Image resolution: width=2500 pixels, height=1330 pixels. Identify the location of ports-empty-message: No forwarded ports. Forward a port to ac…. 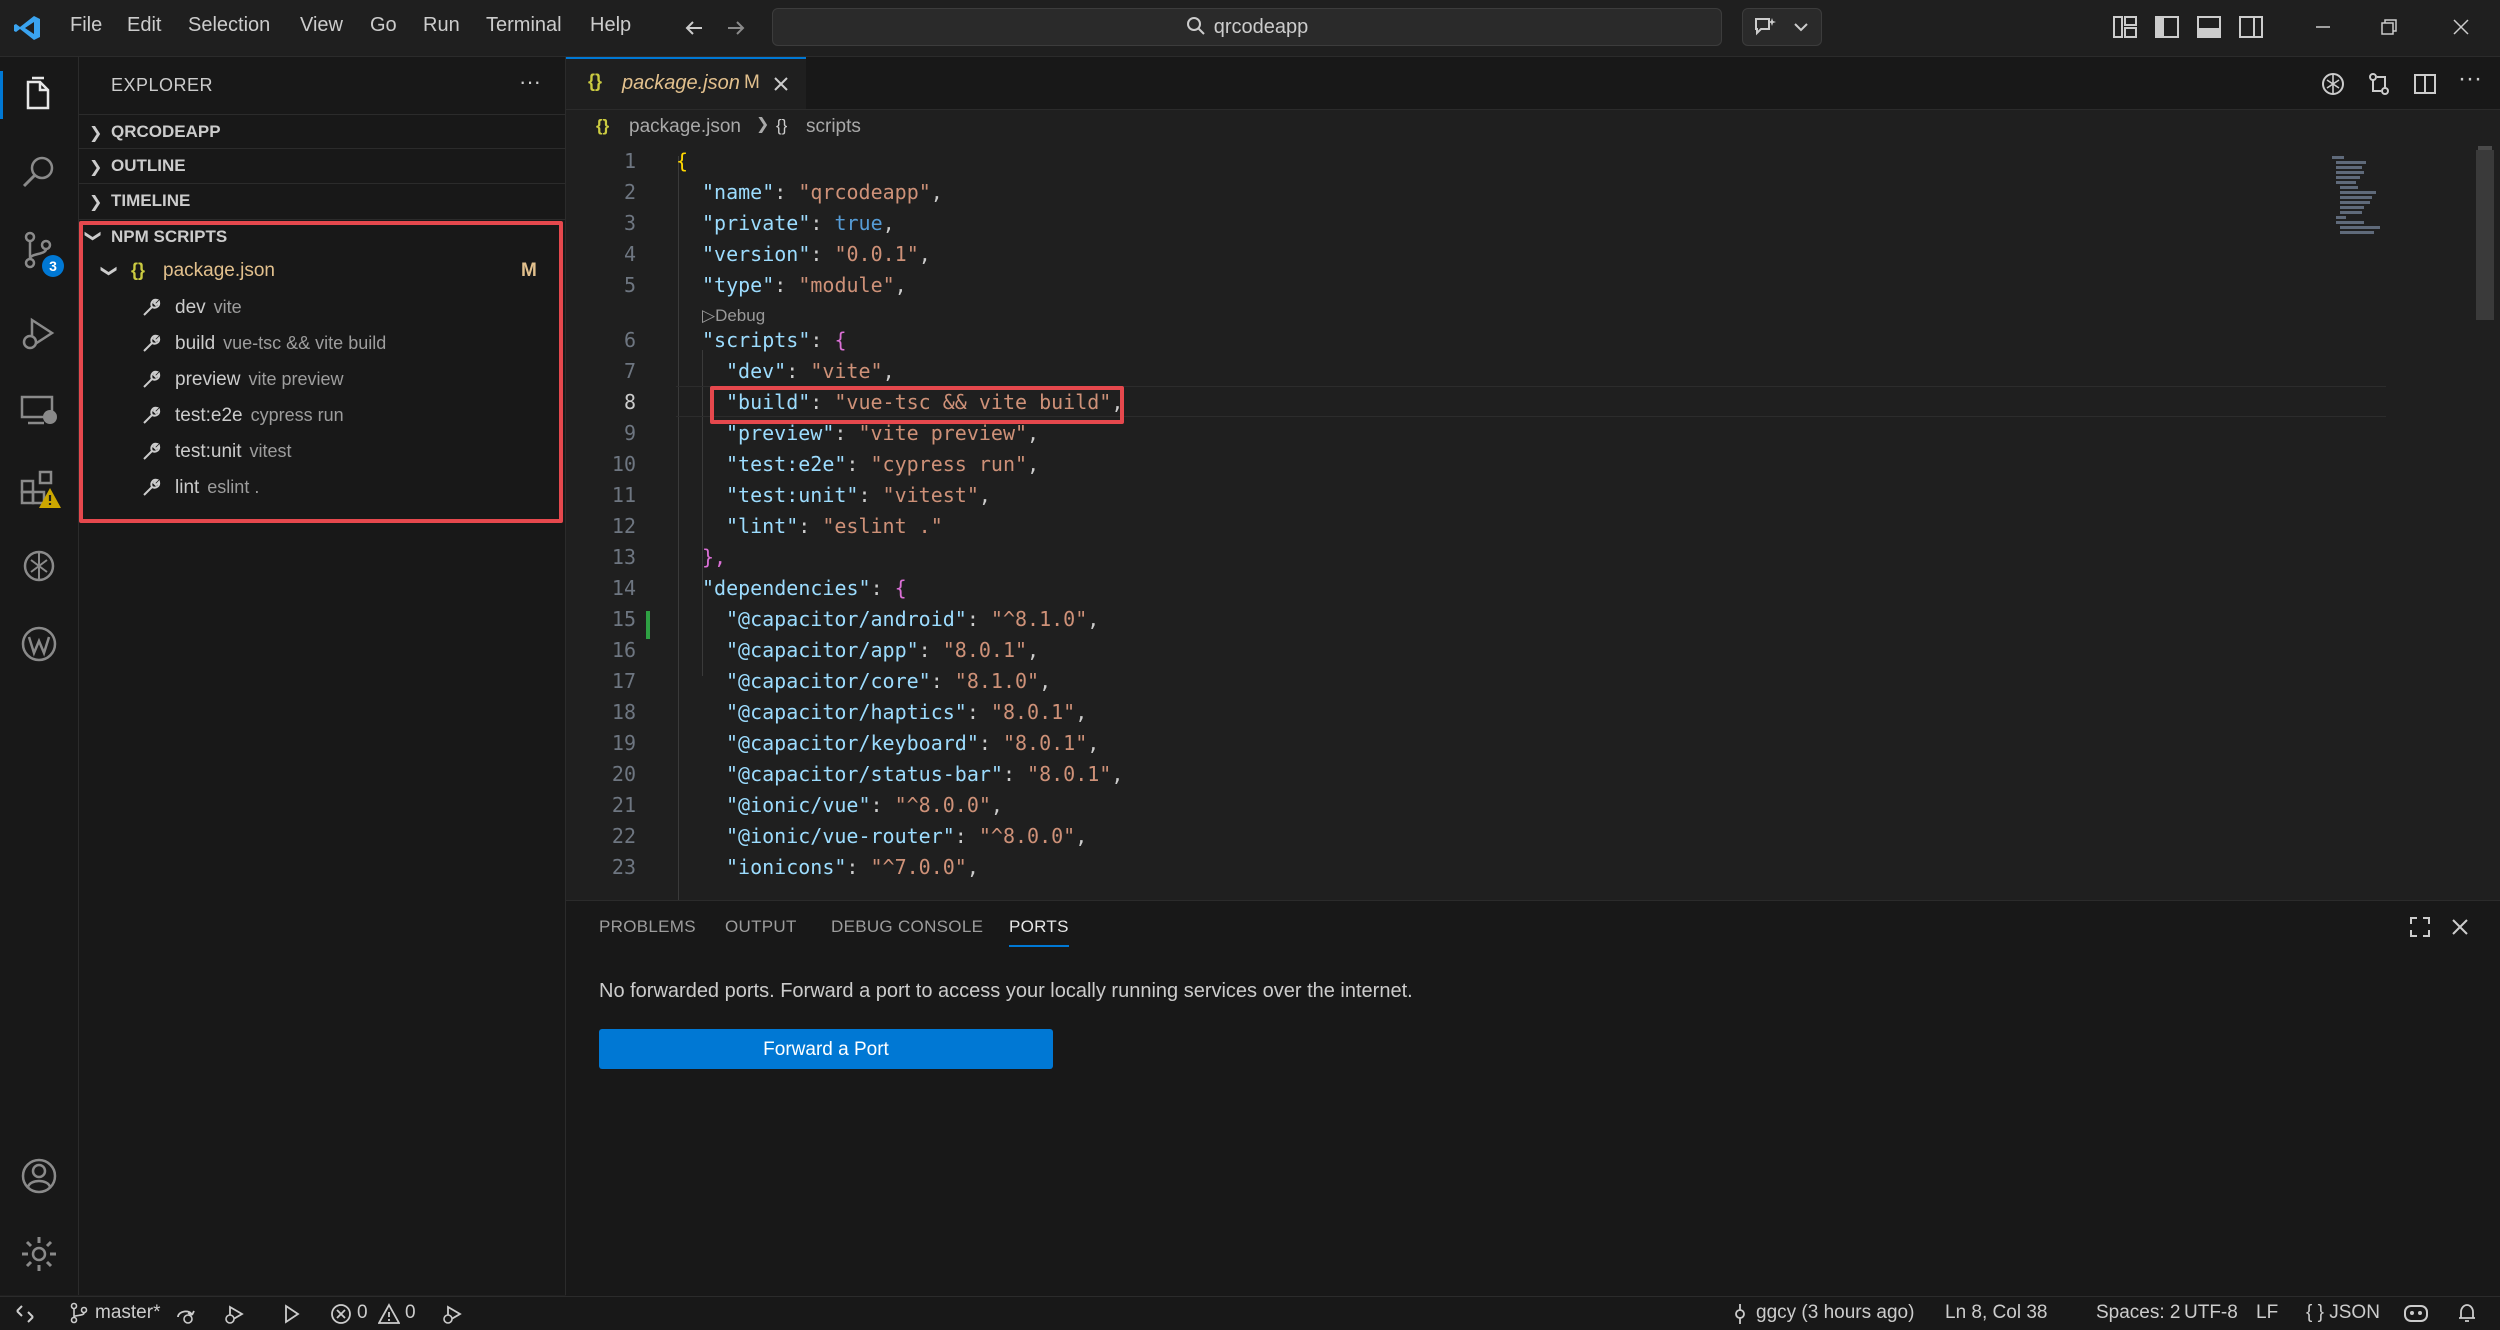
(1006, 991).